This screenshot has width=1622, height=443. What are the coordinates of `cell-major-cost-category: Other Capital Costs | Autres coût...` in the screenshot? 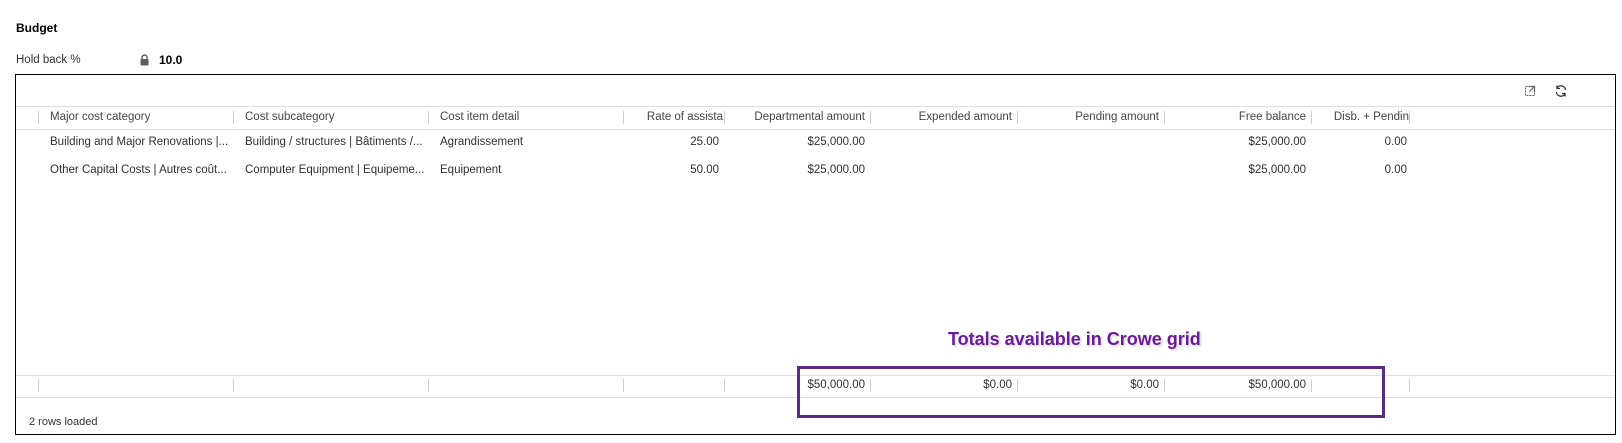 It's located at (138, 170).